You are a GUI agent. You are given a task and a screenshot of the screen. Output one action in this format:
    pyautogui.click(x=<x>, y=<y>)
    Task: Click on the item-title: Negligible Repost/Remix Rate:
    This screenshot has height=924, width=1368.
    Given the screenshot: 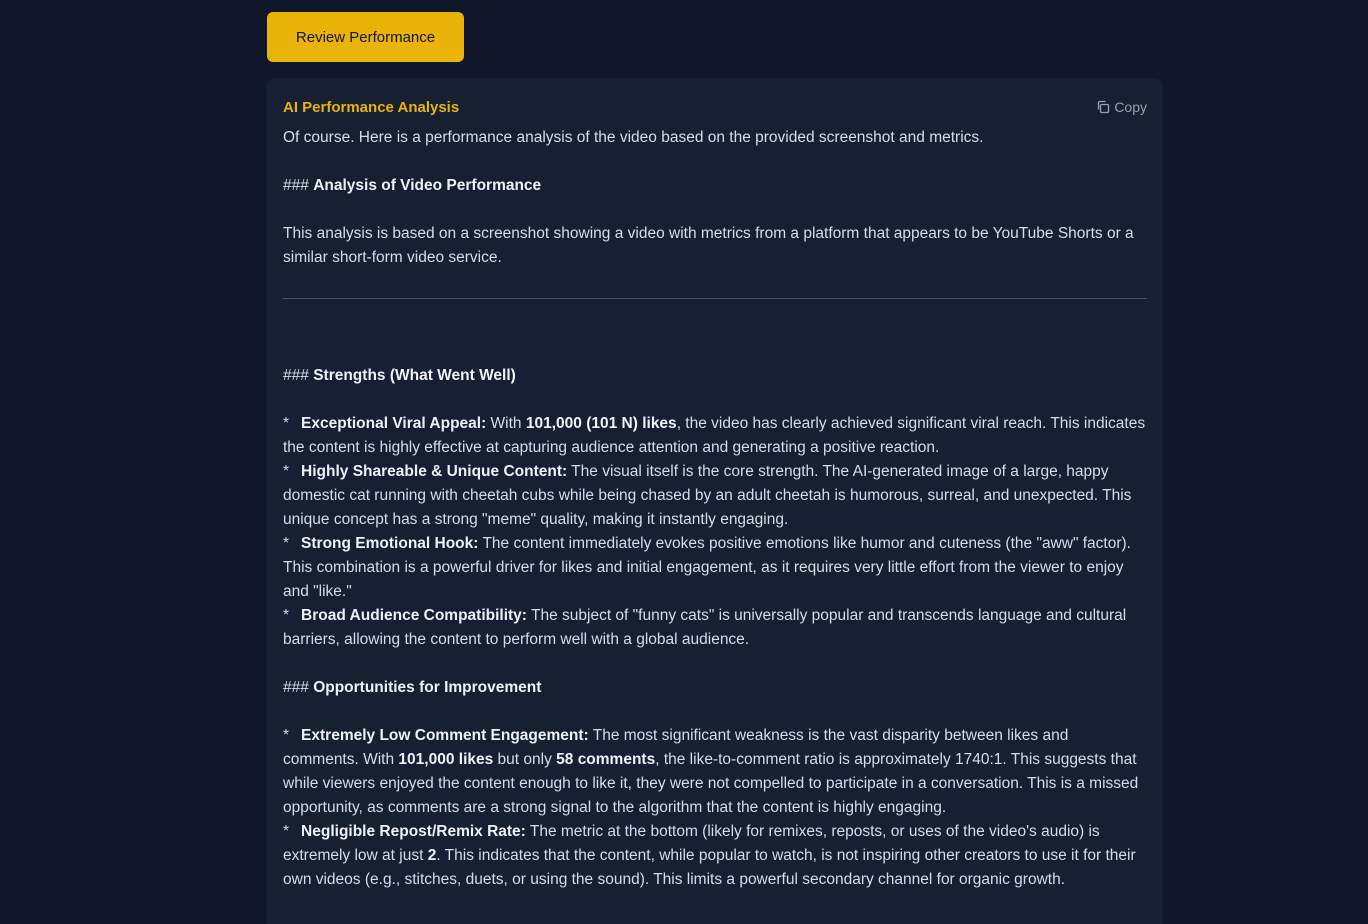 What is the action you would take?
    pyautogui.click(x=413, y=831)
    